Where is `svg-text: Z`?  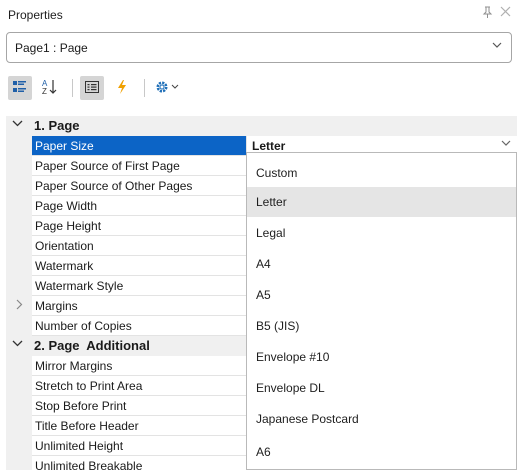 svg-text: Z is located at coordinates (44, 91).